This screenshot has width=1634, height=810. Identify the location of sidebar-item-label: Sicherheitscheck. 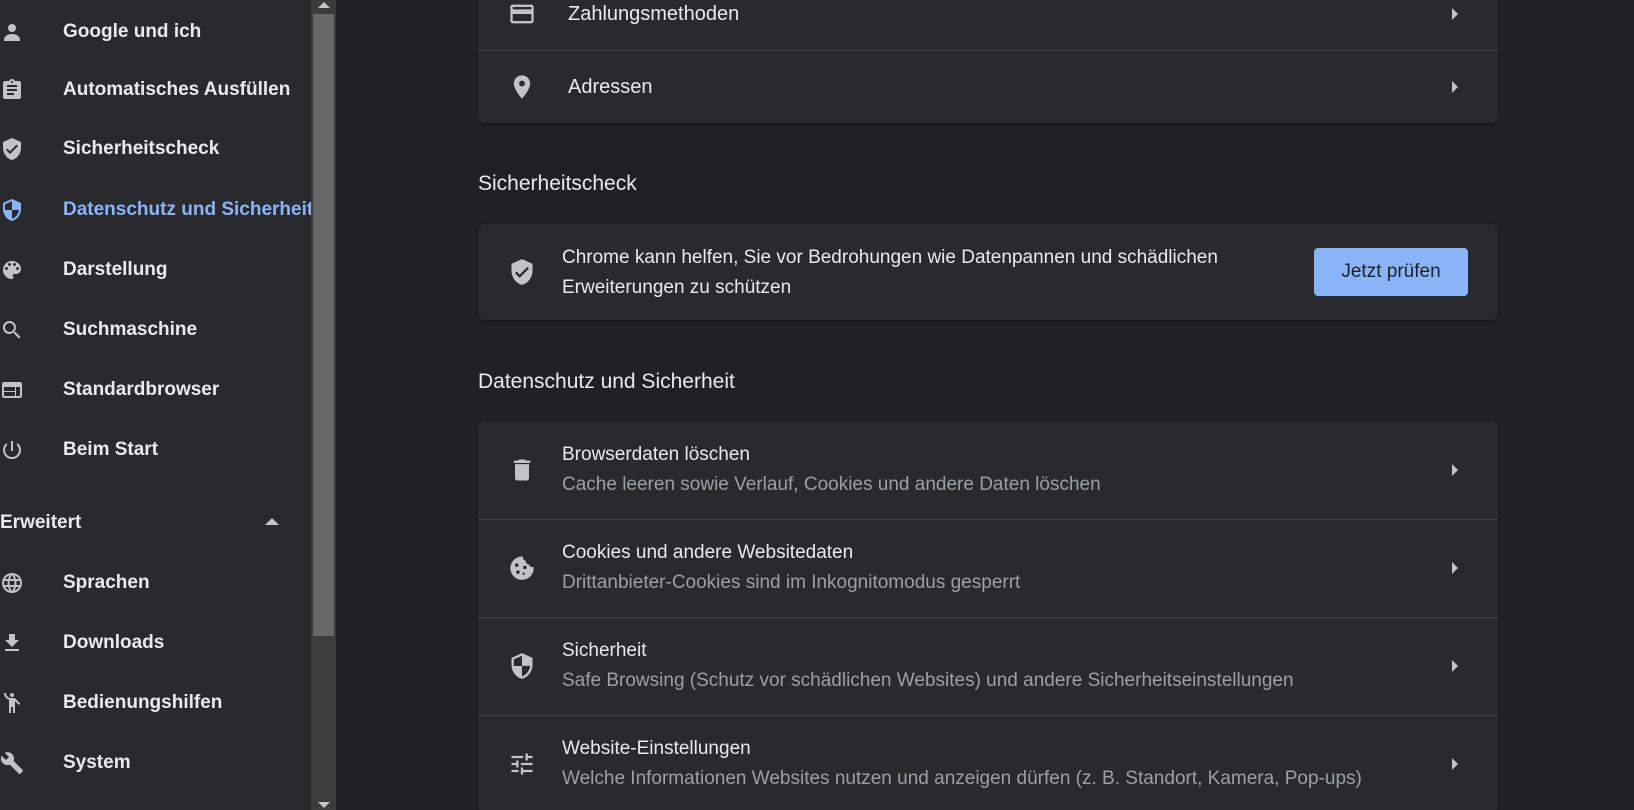
(141, 148).